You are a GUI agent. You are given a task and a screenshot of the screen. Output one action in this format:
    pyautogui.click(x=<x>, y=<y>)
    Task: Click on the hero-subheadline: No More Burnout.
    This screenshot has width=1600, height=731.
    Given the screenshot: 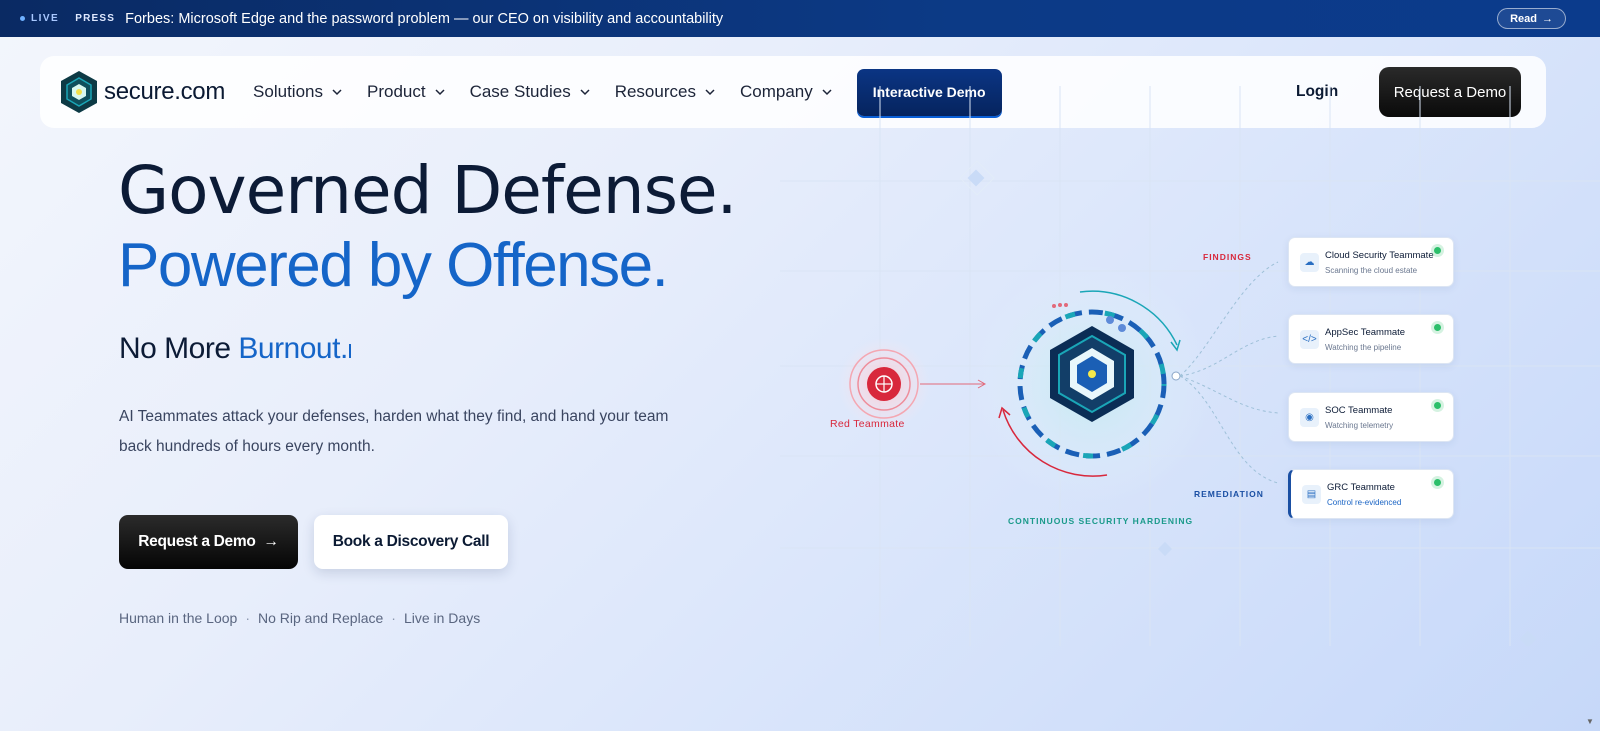 What is the action you would take?
    pyautogui.click(x=235, y=349)
    